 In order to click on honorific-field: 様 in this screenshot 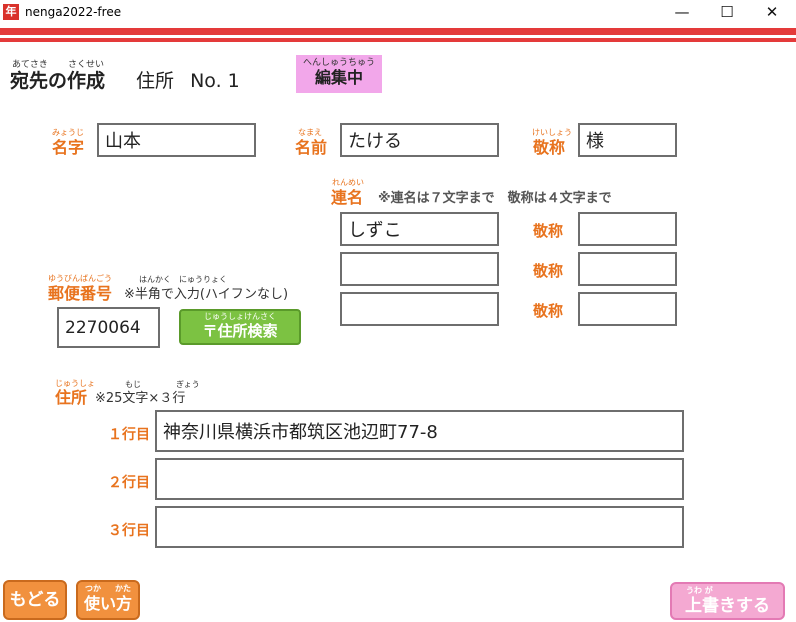, I will do `click(627, 140)`.